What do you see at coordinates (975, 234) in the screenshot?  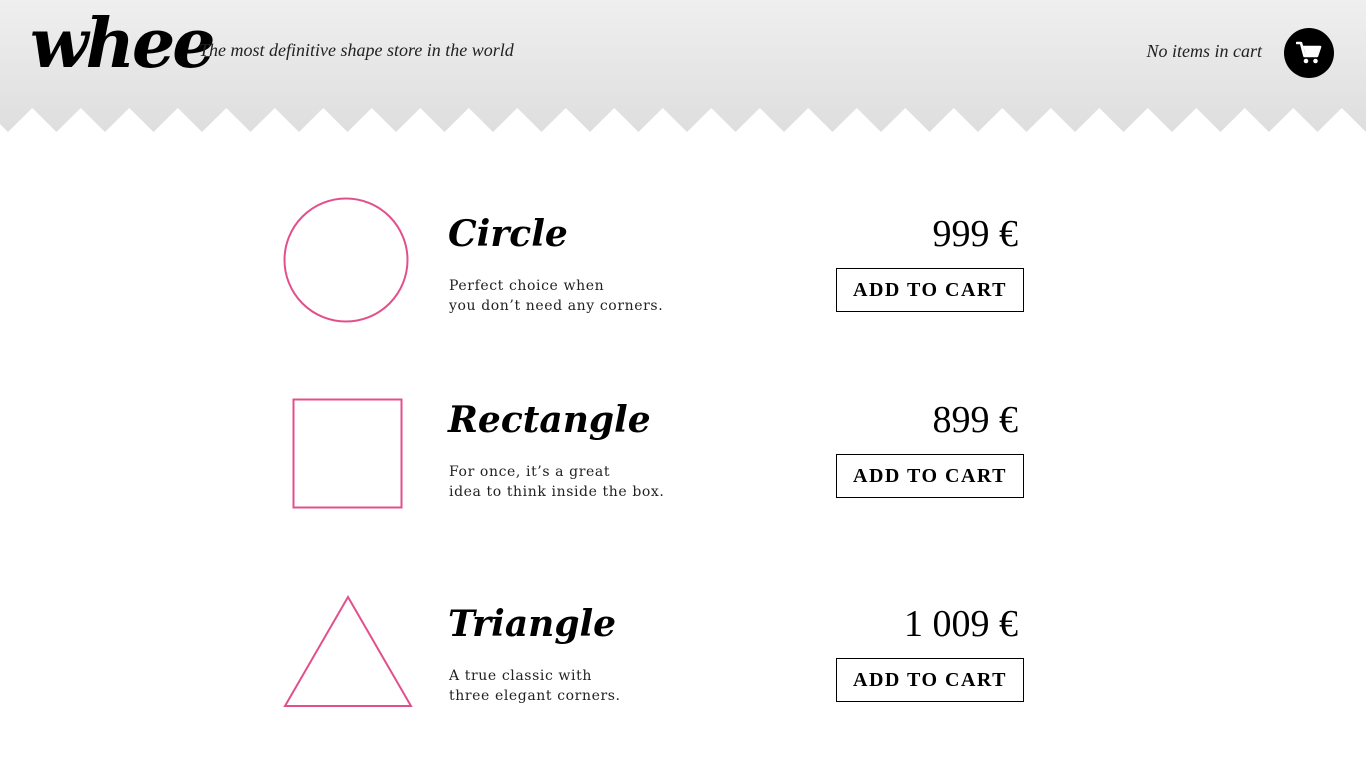 I see `product-price: 999 €` at bounding box center [975, 234].